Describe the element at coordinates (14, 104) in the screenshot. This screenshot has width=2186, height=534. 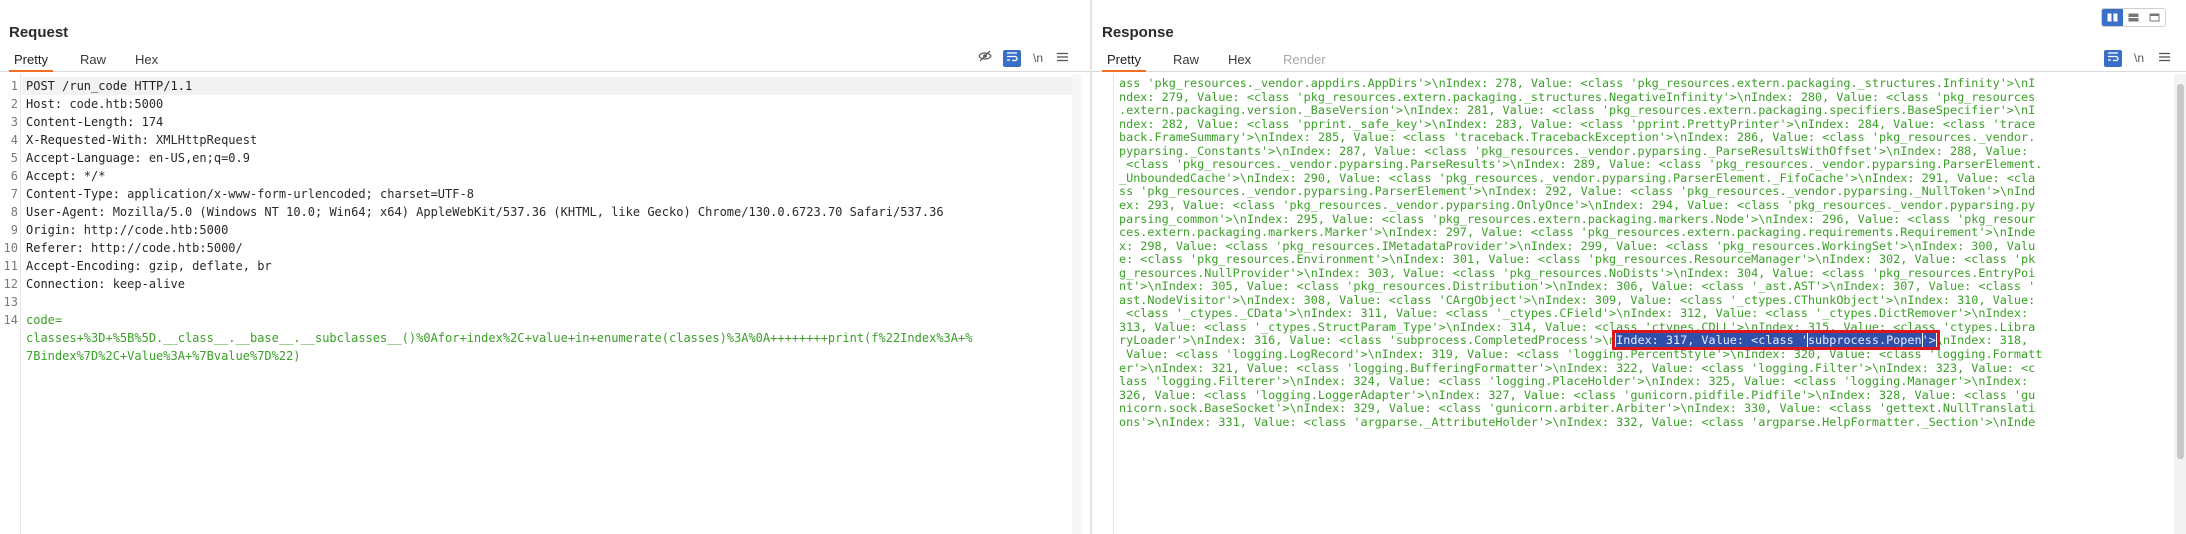
I see `line-number: 2` at that location.